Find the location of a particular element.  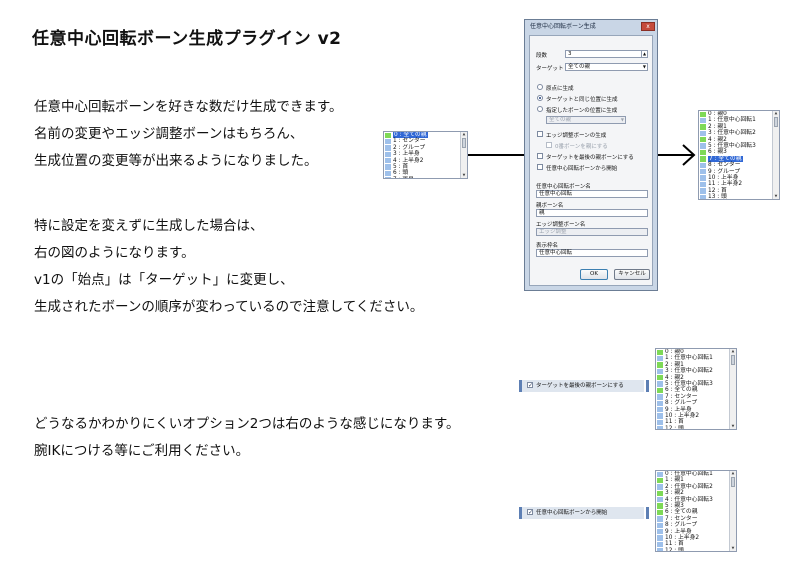

list-item-label: 6 : 頭 is located at coordinates (401, 173).